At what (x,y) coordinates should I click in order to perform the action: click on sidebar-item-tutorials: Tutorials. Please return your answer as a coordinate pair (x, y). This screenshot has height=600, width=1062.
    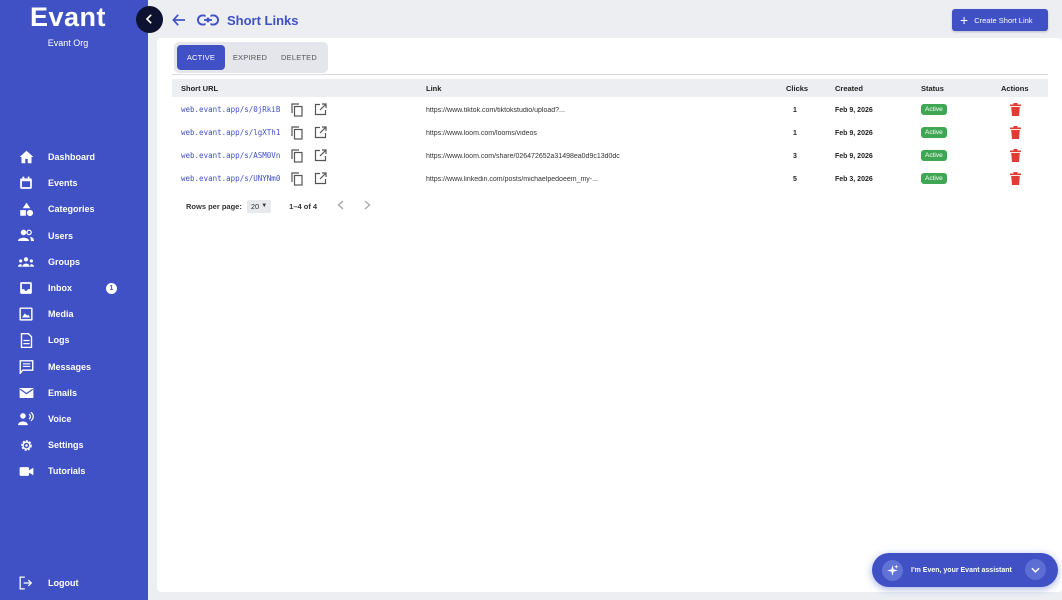
    Looking at the image, I should click on (74, 471).